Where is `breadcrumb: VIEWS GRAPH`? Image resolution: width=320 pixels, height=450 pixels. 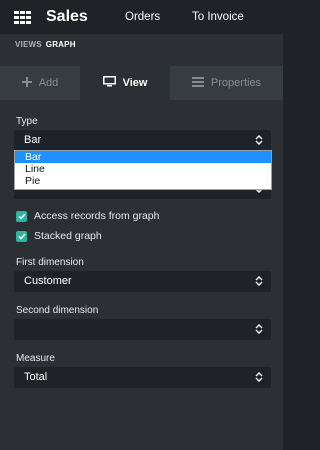
breadcrumb: VIEWS GRAPH is located at coordinates (45, 44).